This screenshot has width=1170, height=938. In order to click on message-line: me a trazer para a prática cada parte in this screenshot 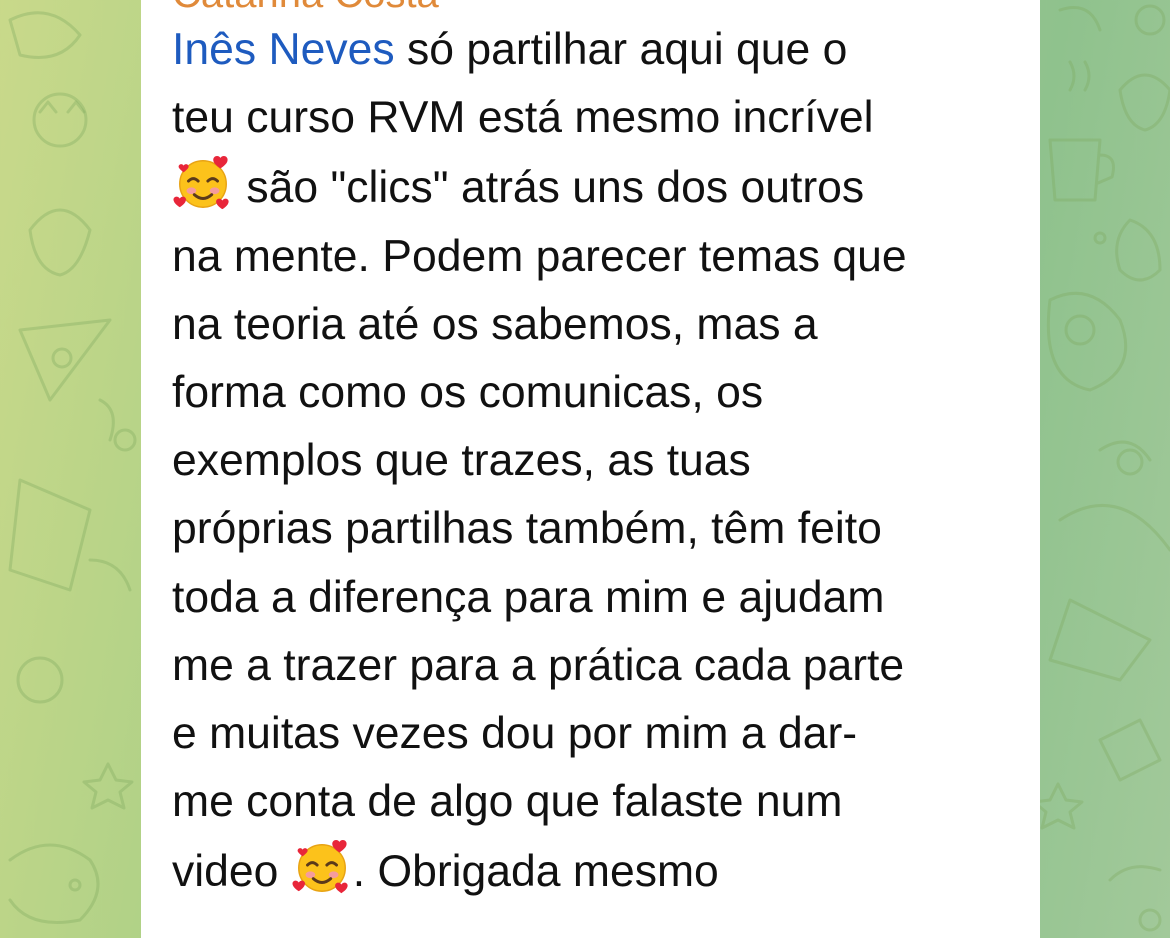, I will do `click(538, 665)`.